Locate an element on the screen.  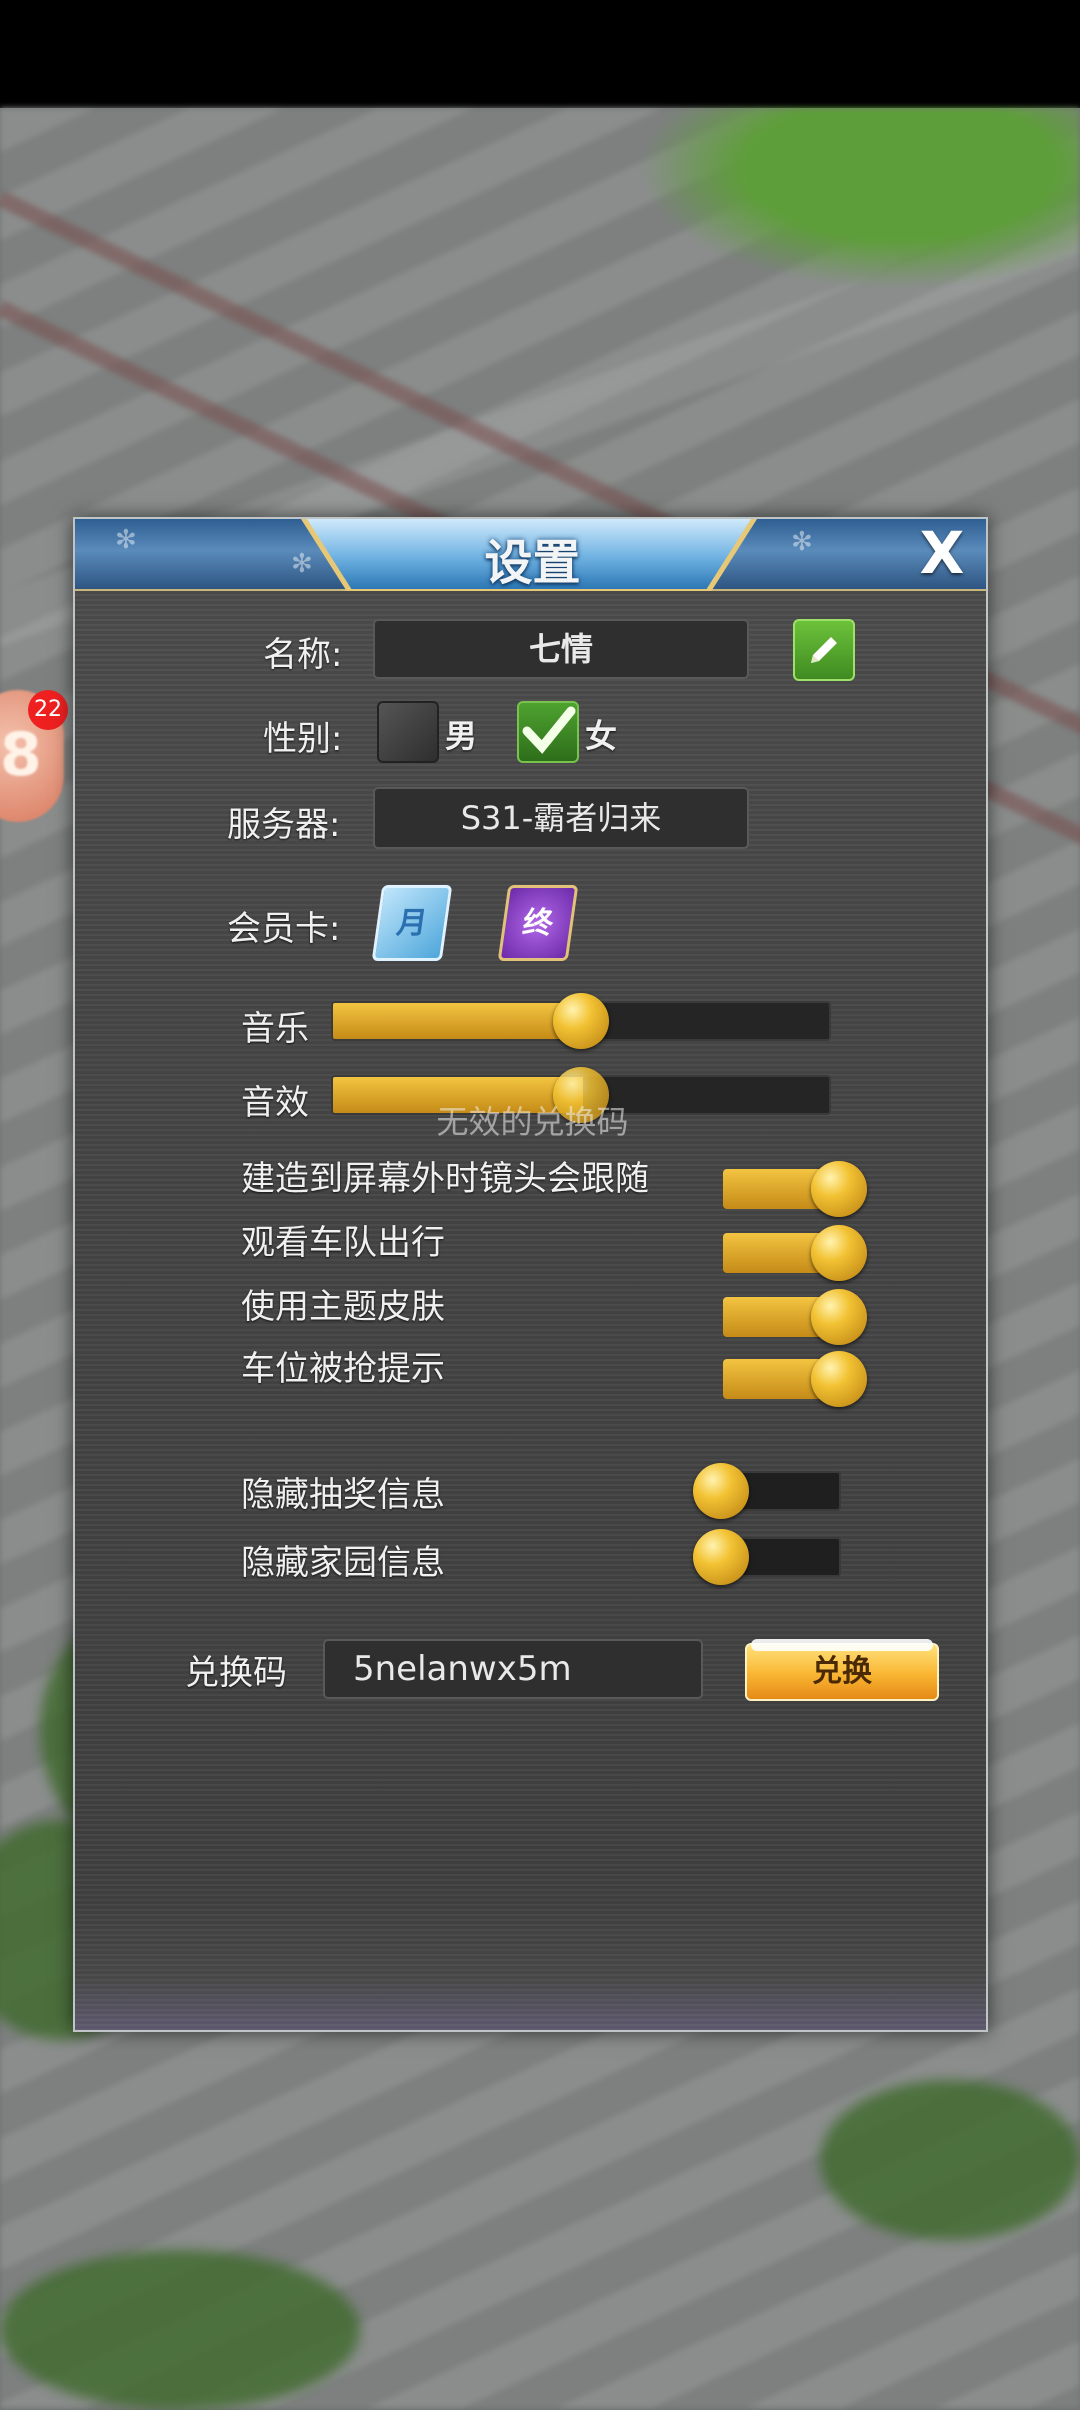
status-bar is located at coordinates (540, 54).